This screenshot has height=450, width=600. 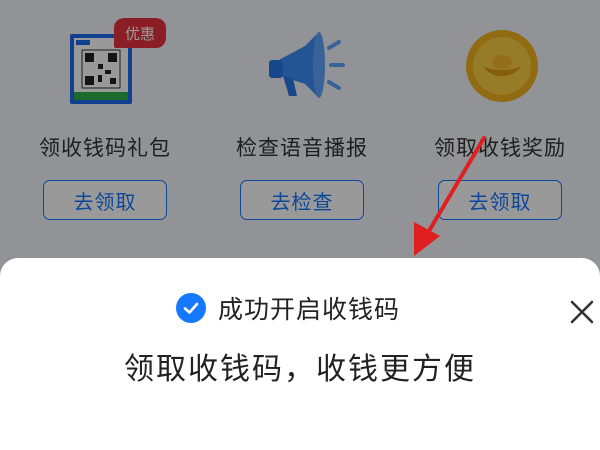 I want to click on sheet-title-text: 成功开启收钱码, so click(x=309, y=309).